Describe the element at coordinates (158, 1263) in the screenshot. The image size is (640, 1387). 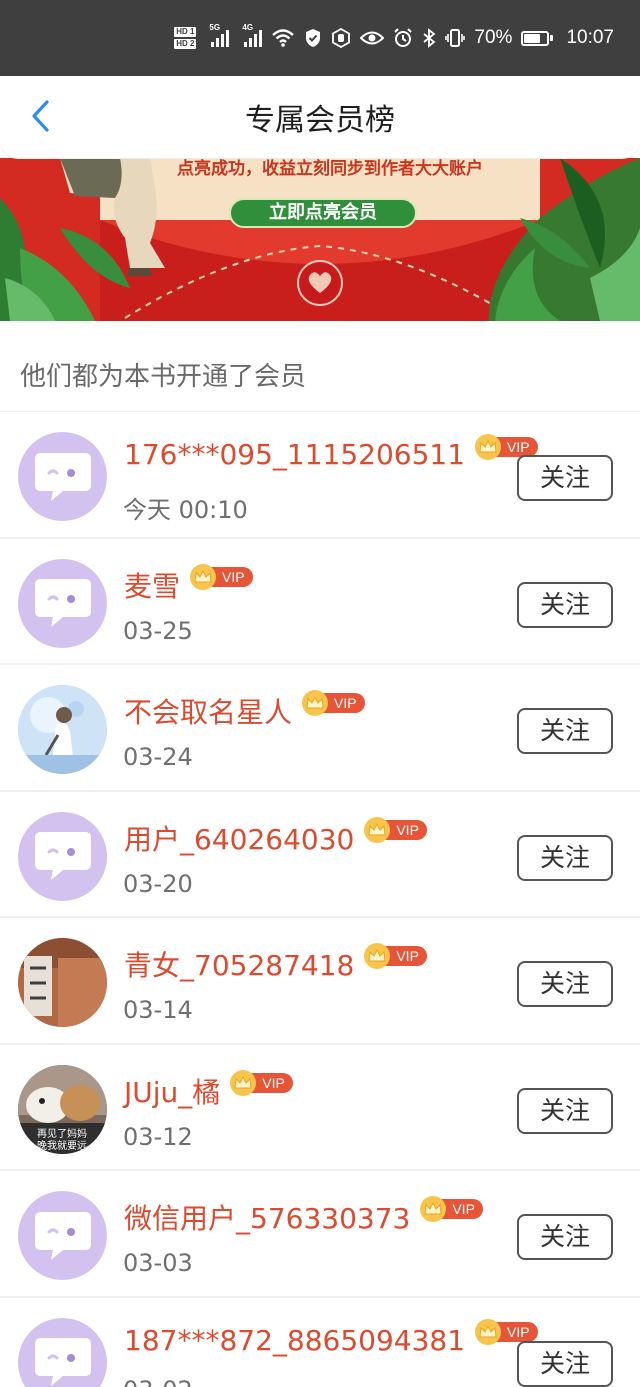
I see `member-date: 03-03` at that location.